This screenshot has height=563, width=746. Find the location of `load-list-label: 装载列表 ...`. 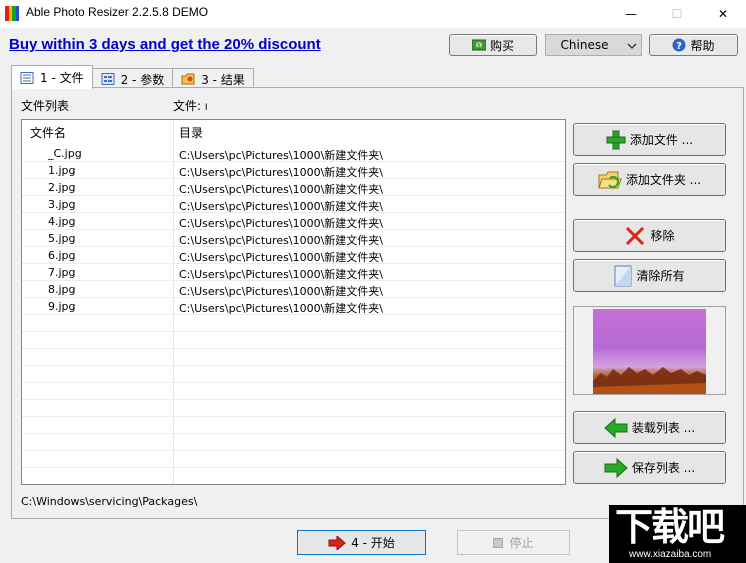

load-list-label: 装载列表 ... is located at coordinates (663, 428).